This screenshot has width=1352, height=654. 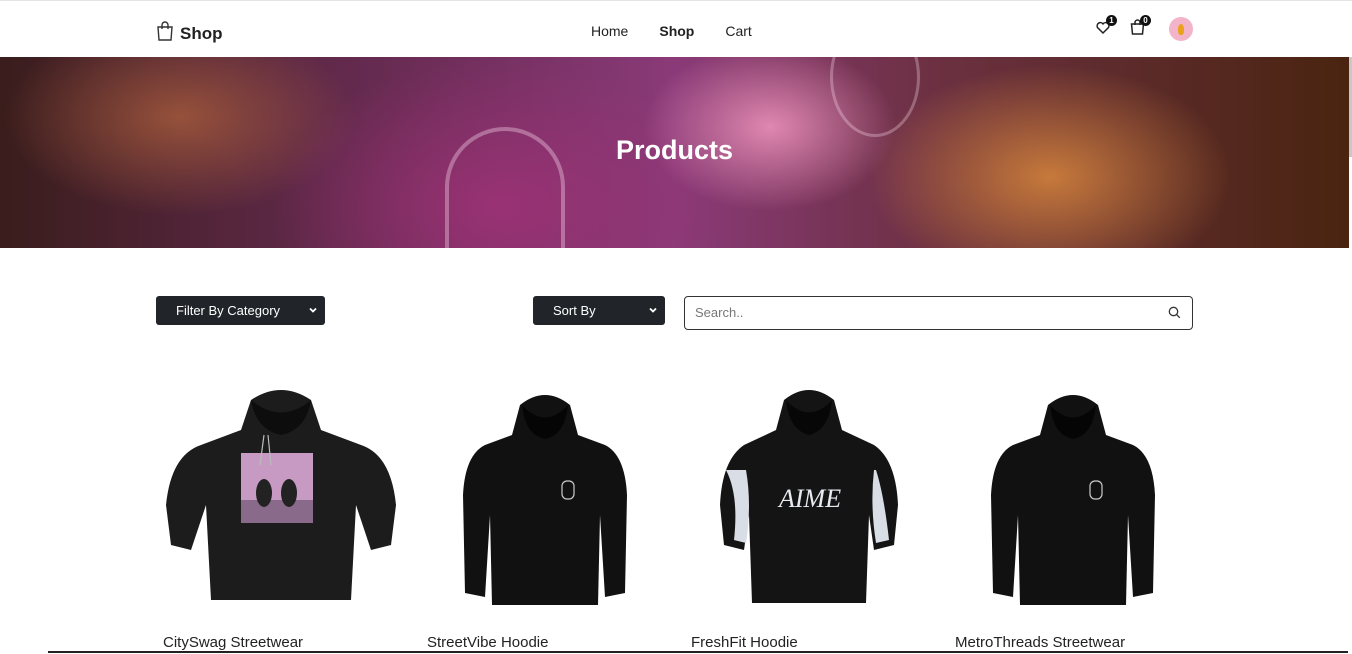 I want to click on category-filter-select: Filter By Category, so click(x=240, y=310).